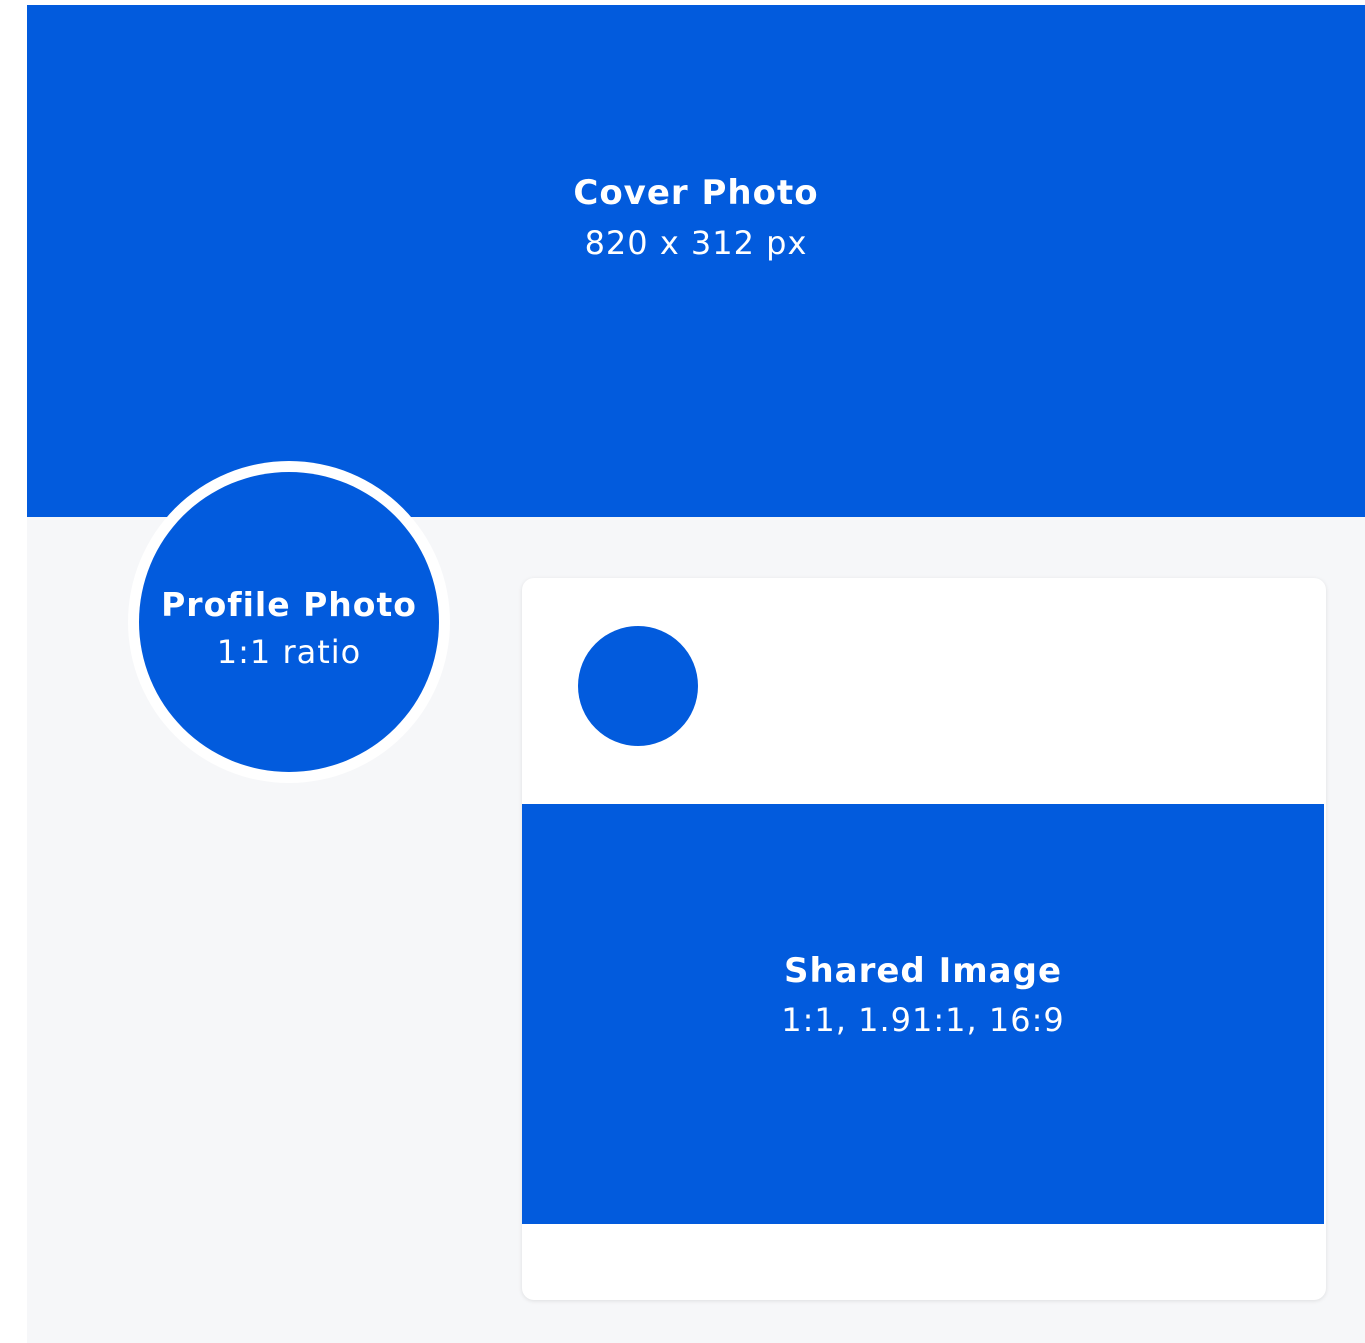 This screenshot has width=1365, height=1343. Describe the element at coordinates (923, 971) in the screenshot. I see `shared-image-title: Shared Image` at that location.